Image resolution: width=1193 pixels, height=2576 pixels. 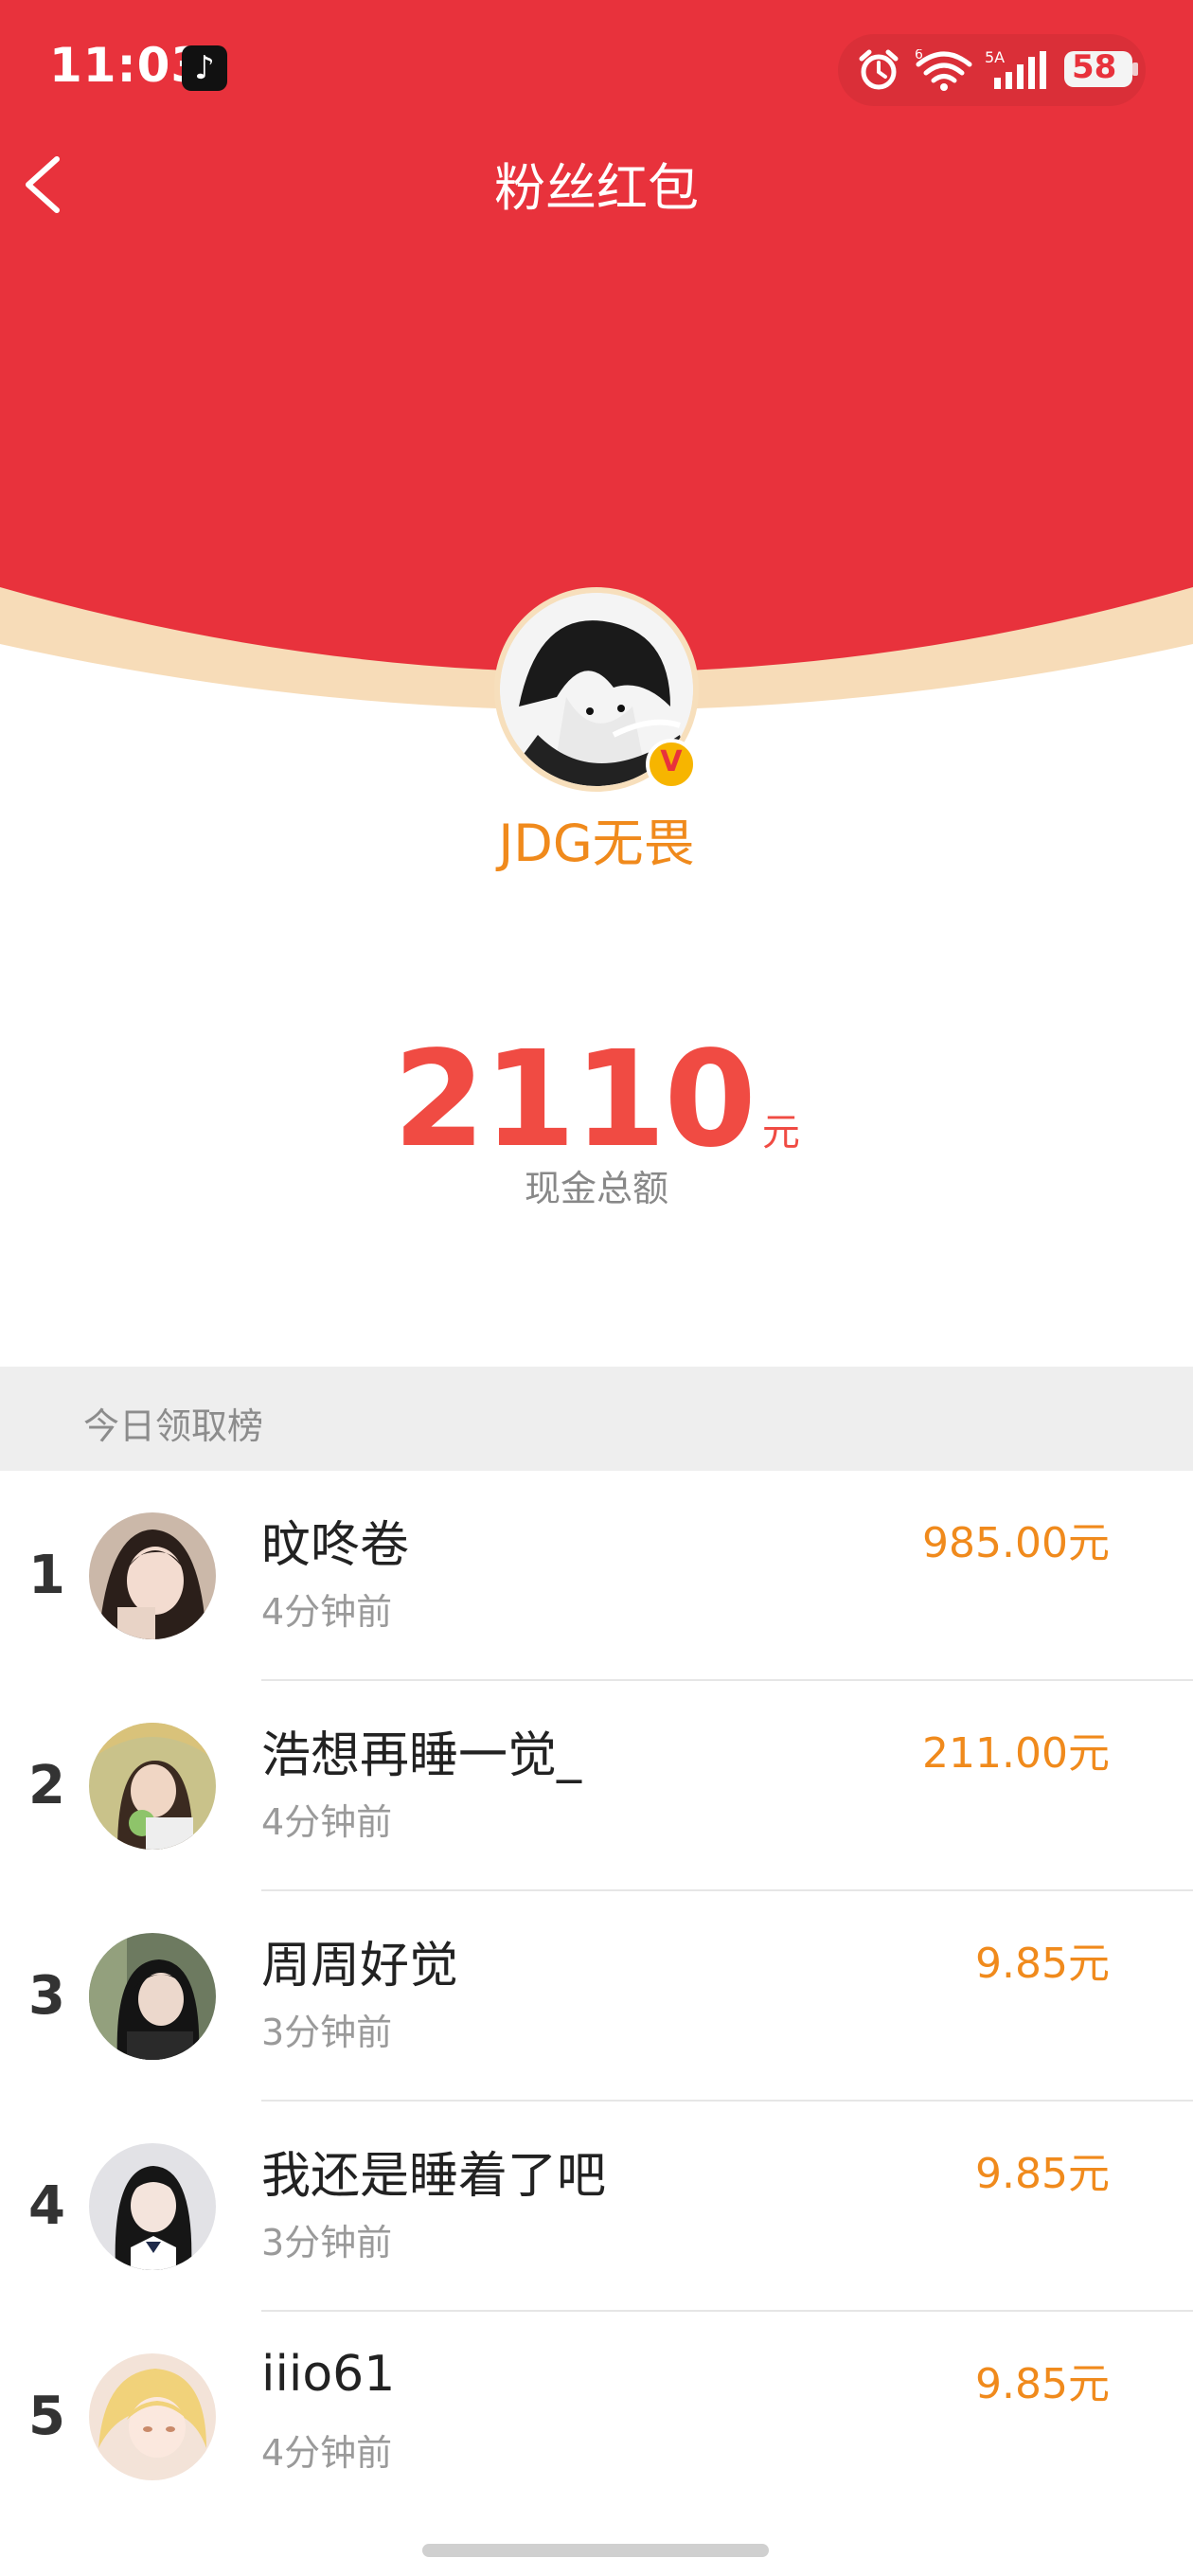 I want to click on rank-number: 5, so click(x=46, y=2416).